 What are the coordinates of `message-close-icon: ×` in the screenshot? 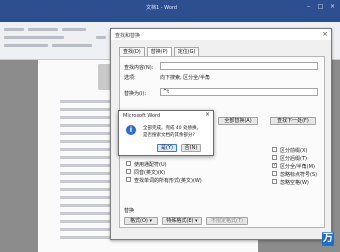 It's located at (207, 114).